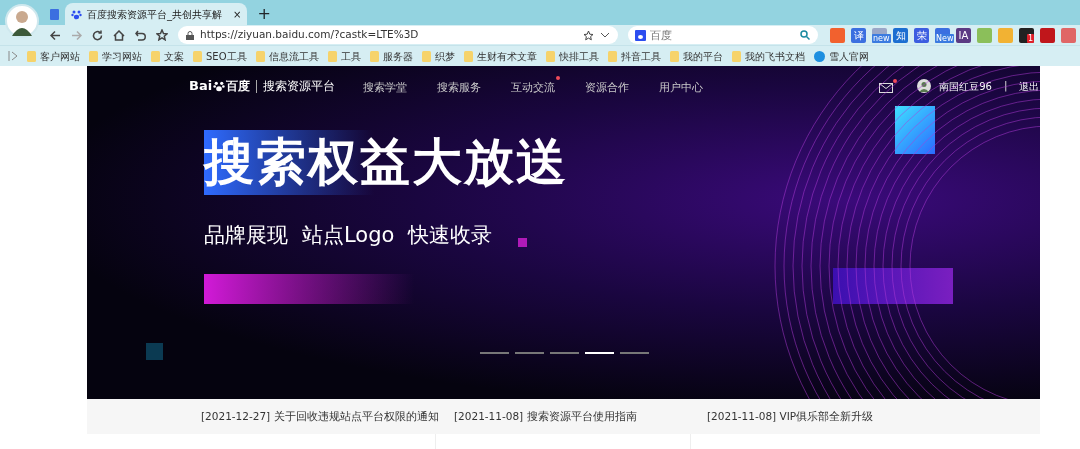 This screenshot has width=1080, height=449. Describe the element at coordinates (54, 14) in the screenshot. I see `document-icon` at that location.